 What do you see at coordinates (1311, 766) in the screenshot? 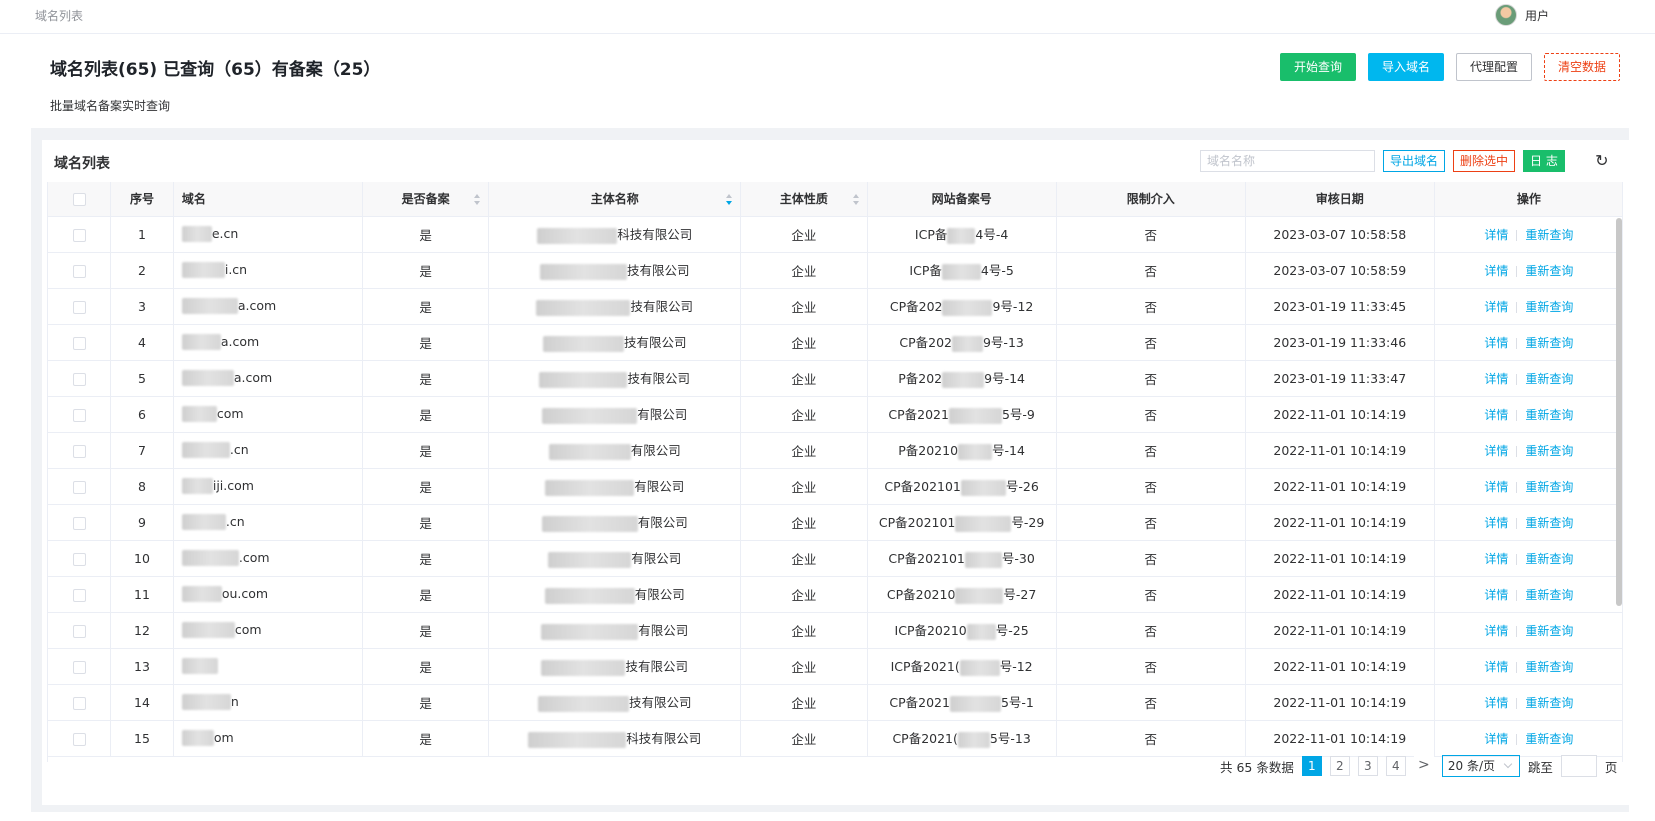
I see `page-1: 1` at bounding box center [1311, 766].